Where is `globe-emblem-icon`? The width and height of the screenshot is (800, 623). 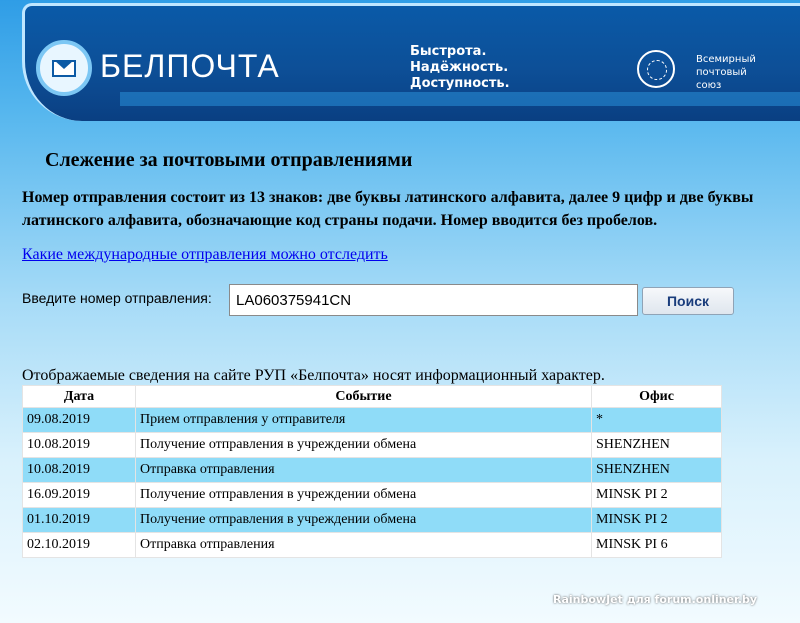 globe-emblem-icon is located at coordinates (656, 69).